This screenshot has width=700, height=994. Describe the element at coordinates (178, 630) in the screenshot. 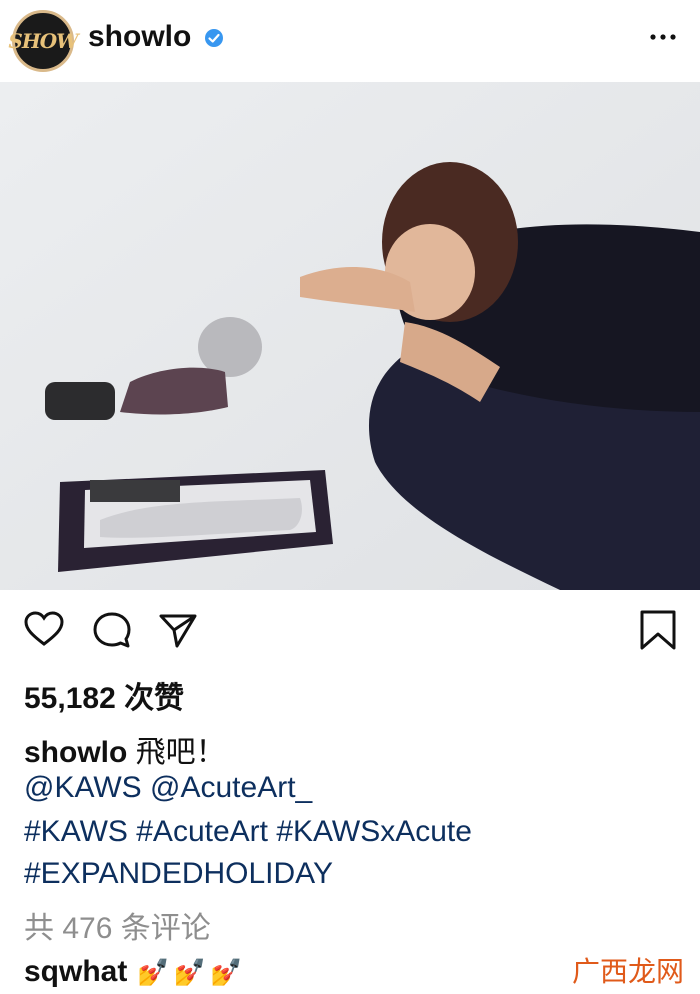

I see `share-icon` at that location.